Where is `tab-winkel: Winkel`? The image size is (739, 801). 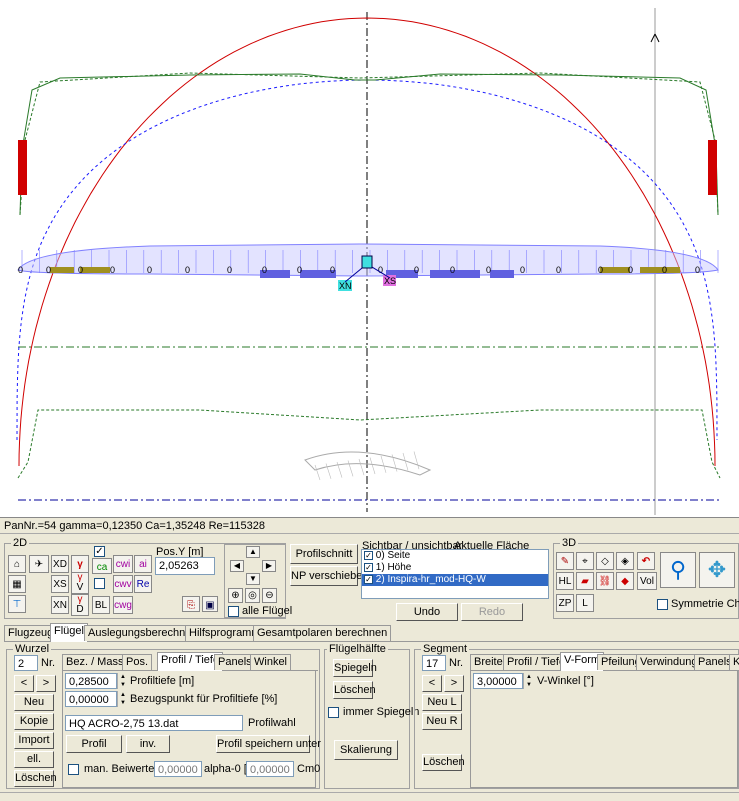
tab-winkel: Winkel is located at coordinates (271, 662).